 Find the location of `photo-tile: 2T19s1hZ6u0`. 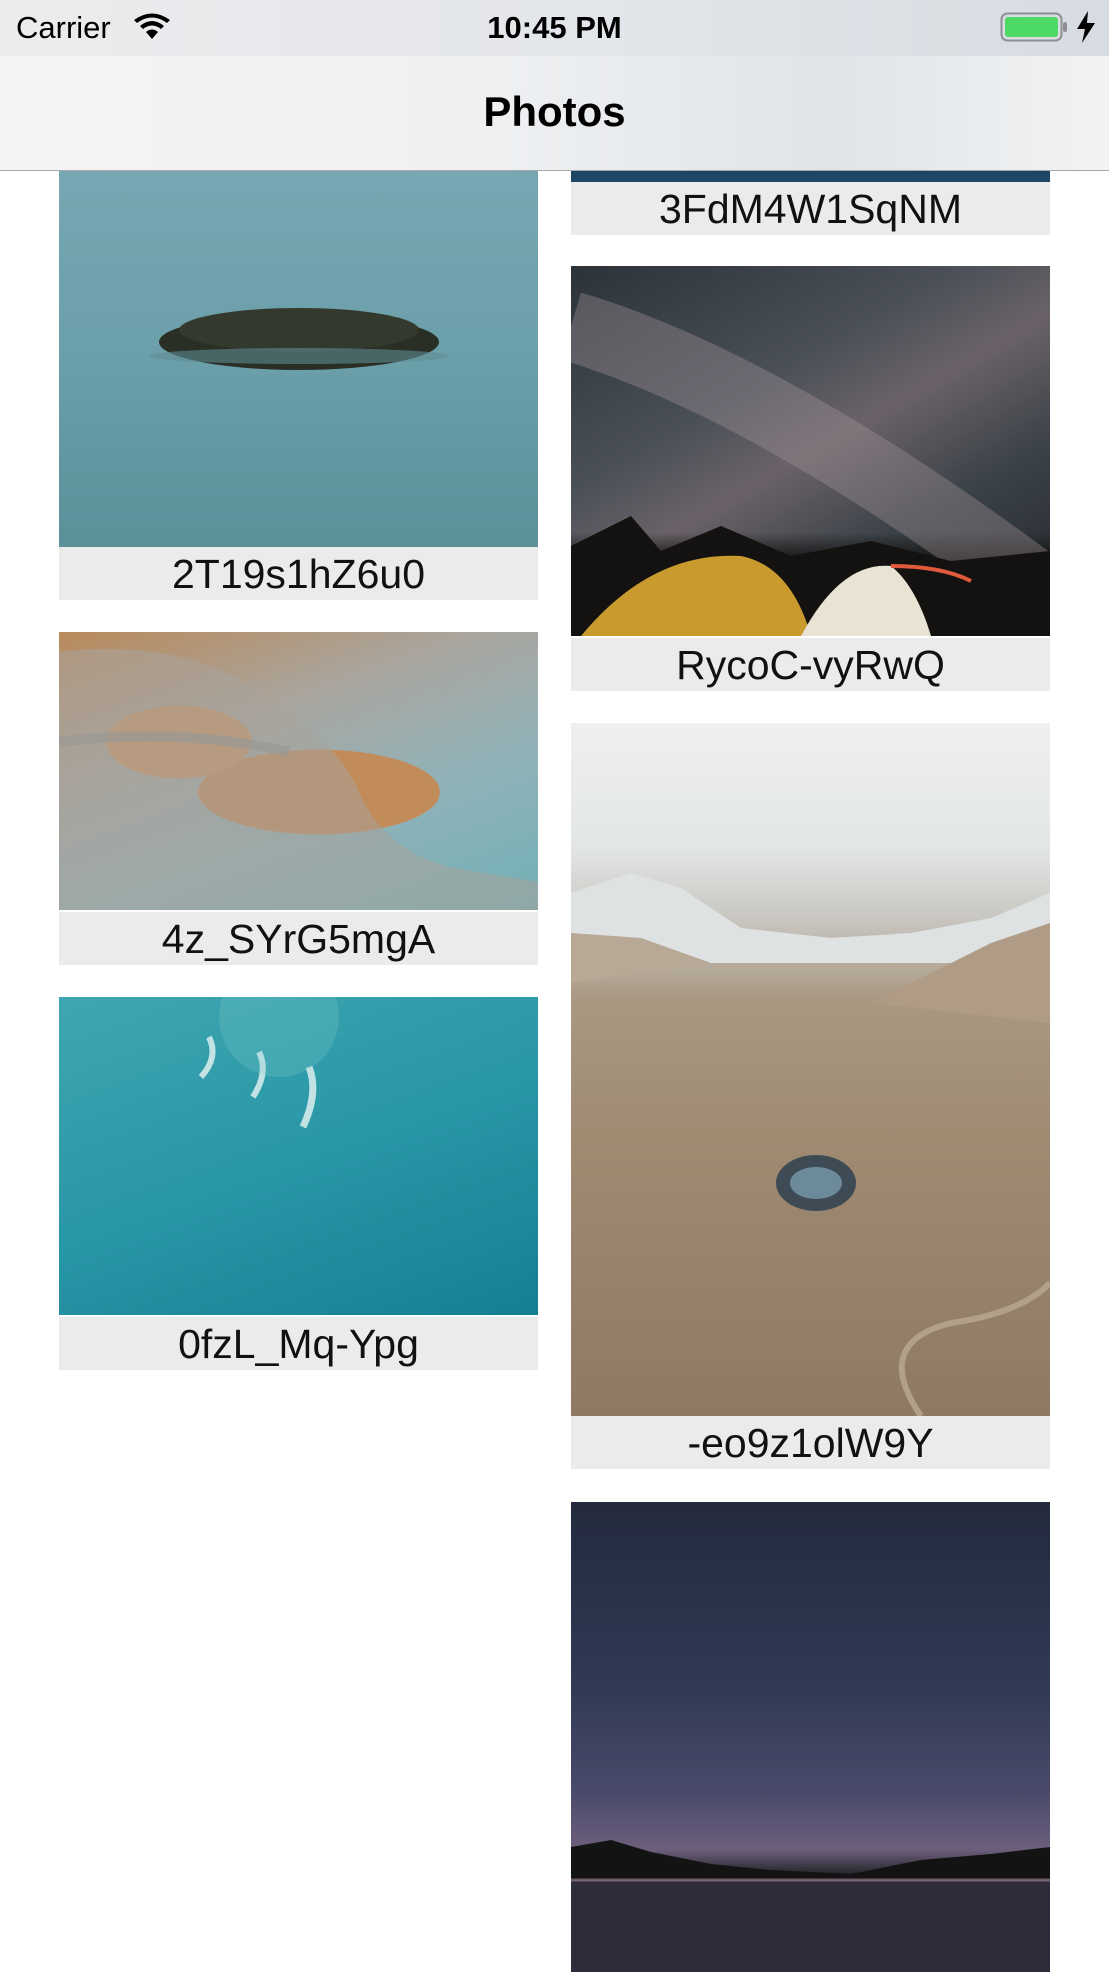

photo-tile: 2T19s1hZ6u0 is located at coordinates (298, 360).